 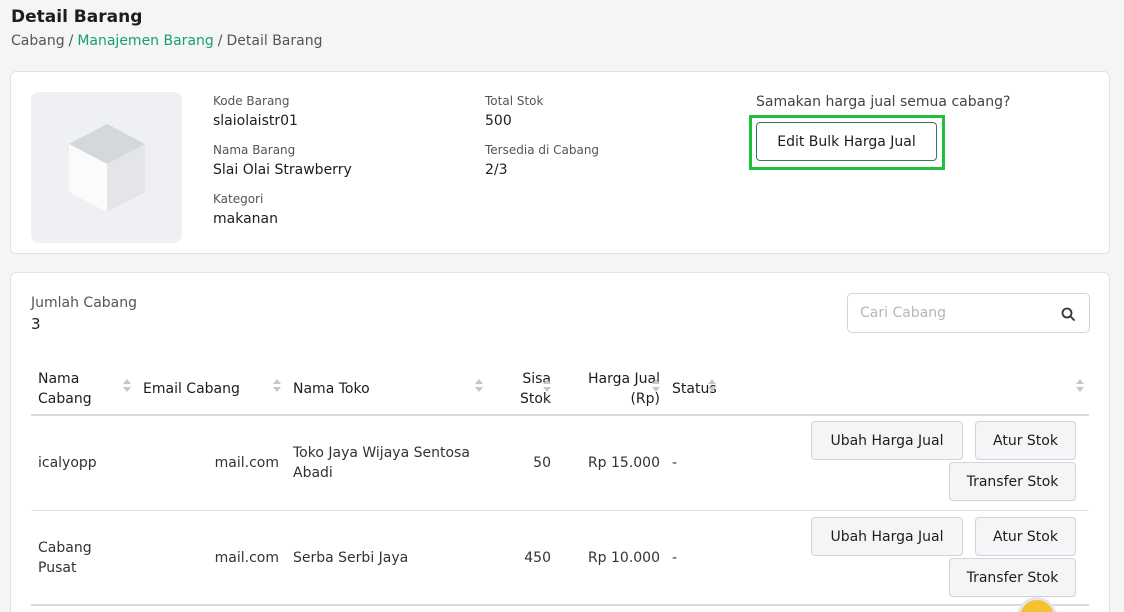 I want to click on kode-barang-field: Kode Barang slaiolaistr01, so click(x=255, y=111).